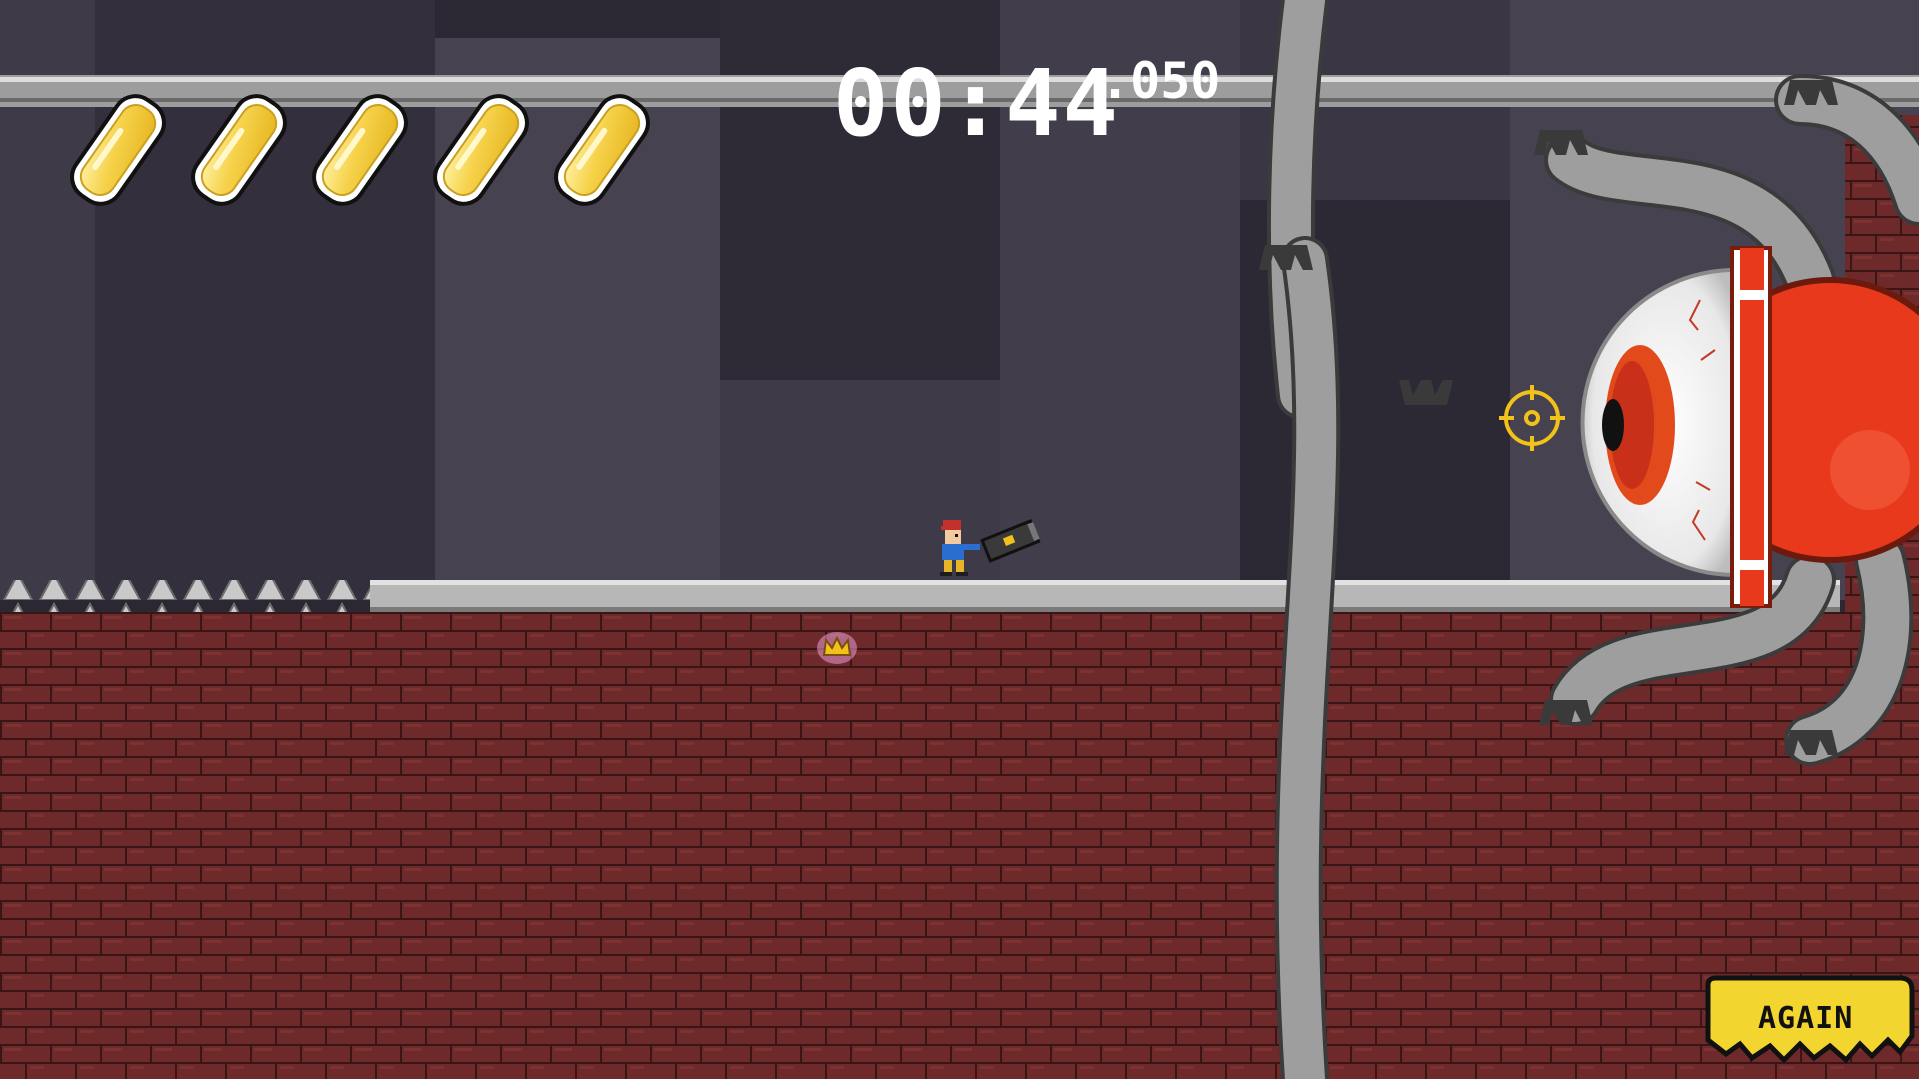 The height and width of the screenshot is (1079, 1919). I want to click on timer-milliseconds: .050, so click(1160, 81).